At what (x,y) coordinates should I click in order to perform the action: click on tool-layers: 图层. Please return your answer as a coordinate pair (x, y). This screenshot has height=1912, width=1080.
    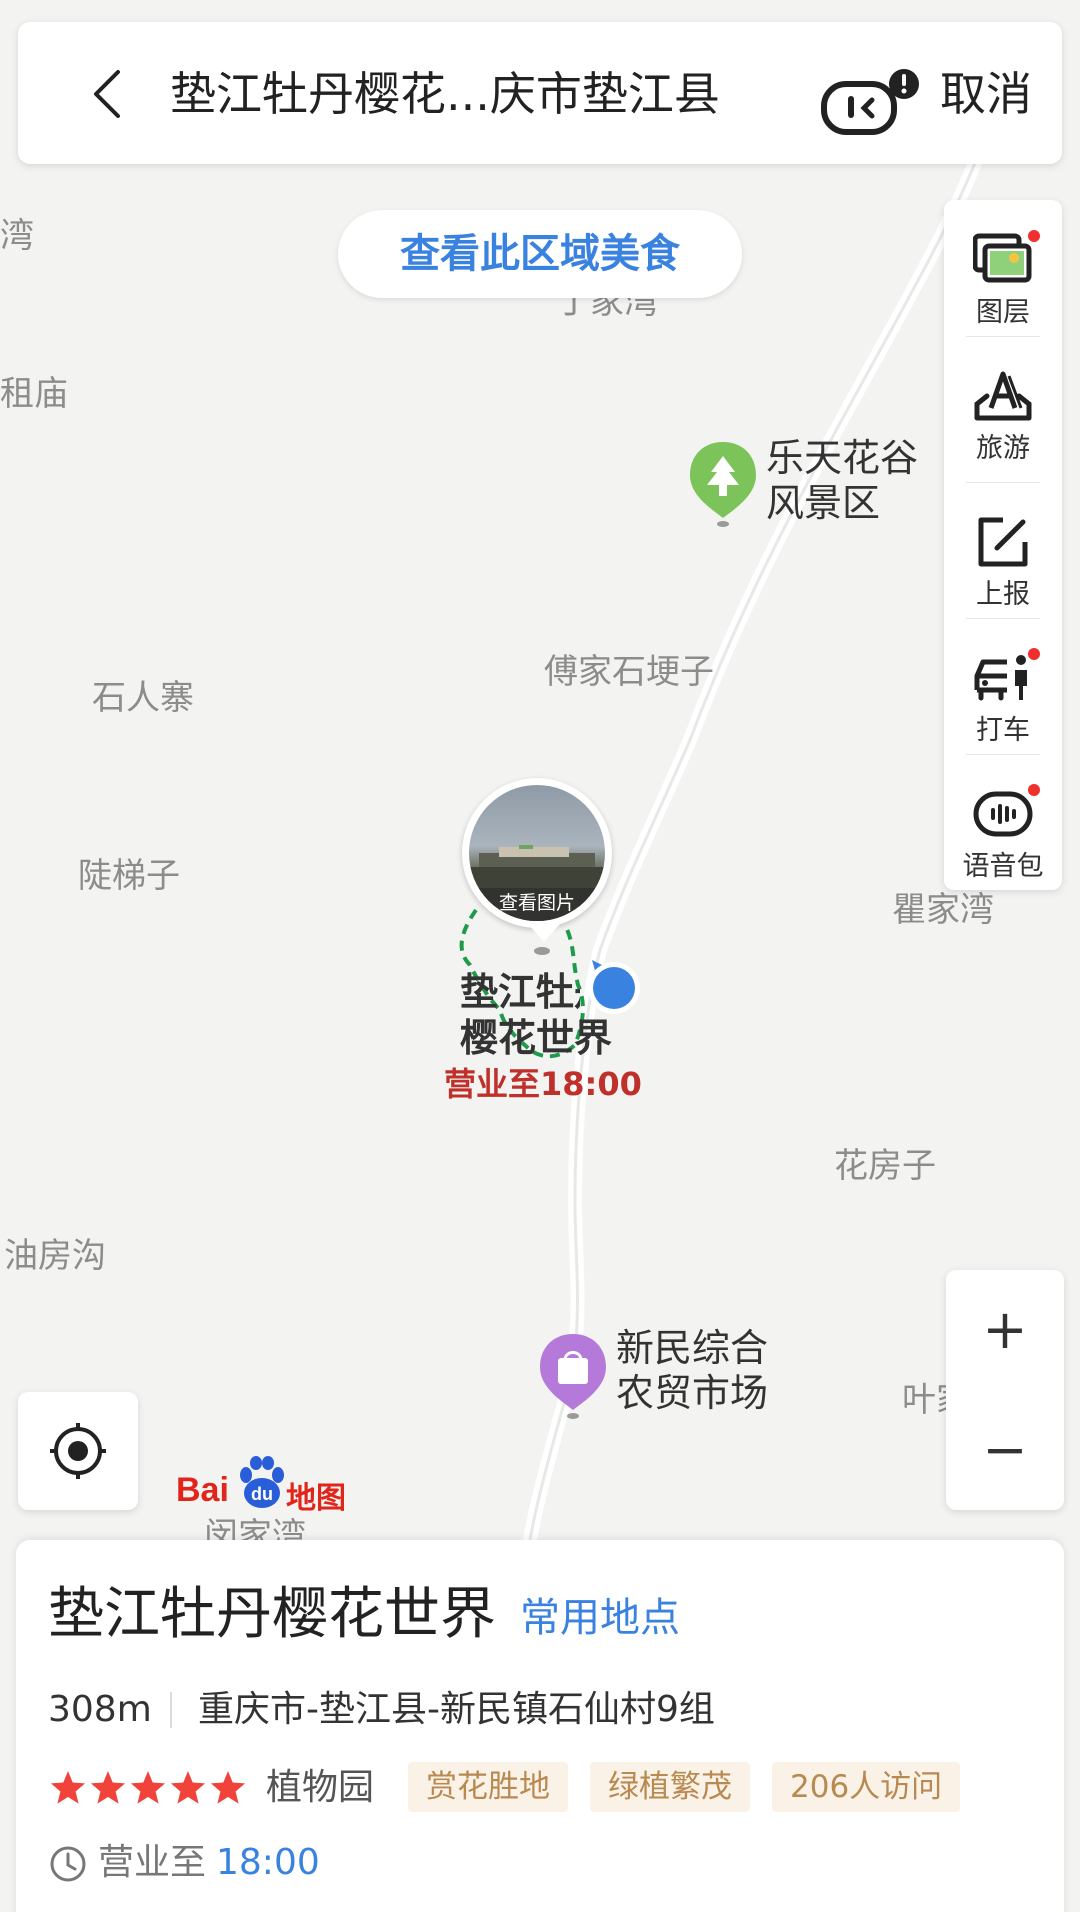
    Looking at the image, I should click on (1003, 278).